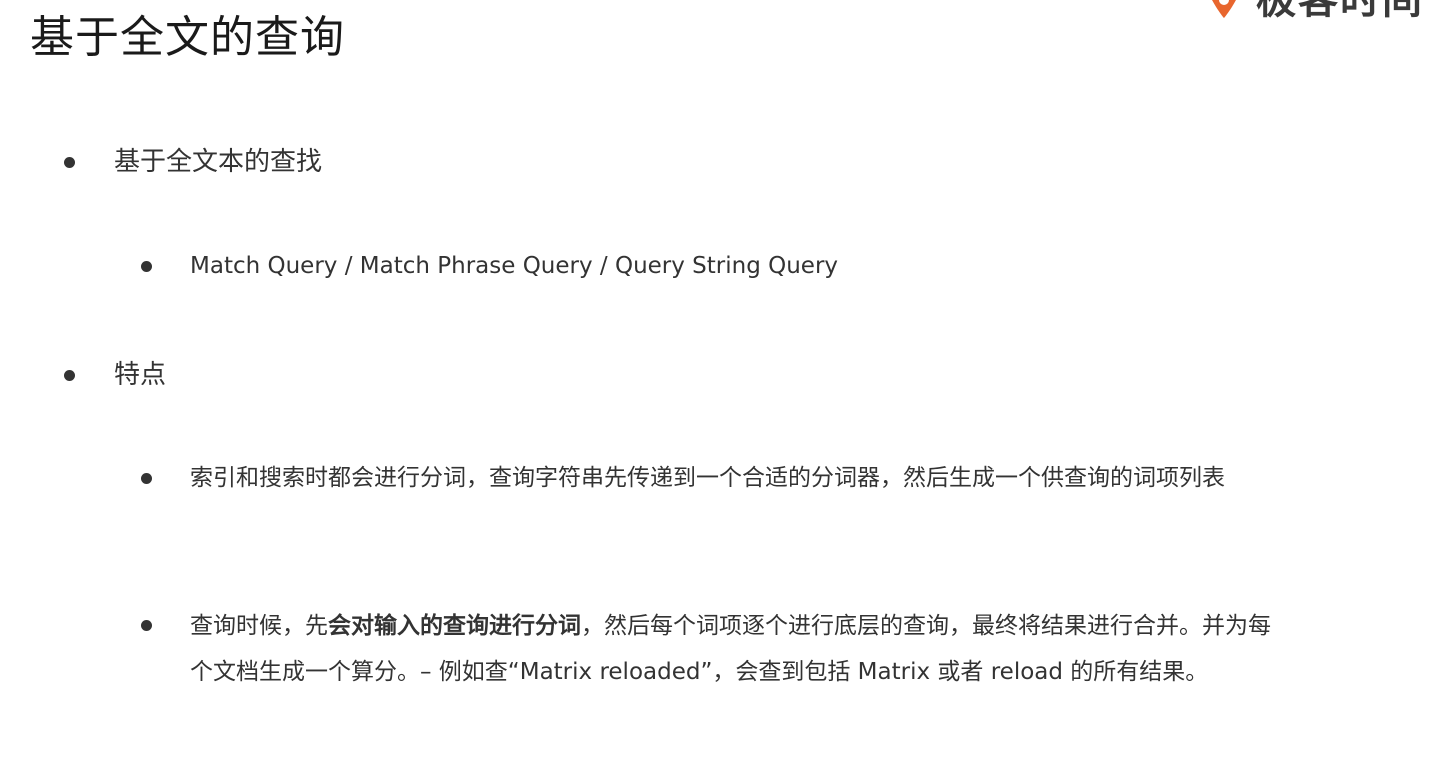  Describe the element at coordinates (1340, 11) in the screenshot. I see `logo-text: 极客时间` at that location.